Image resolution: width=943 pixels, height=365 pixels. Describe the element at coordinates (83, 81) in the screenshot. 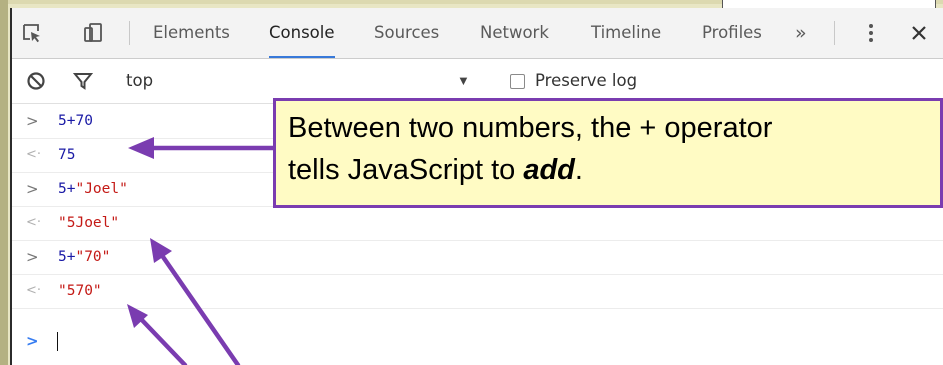

I see `filter-icon` at that location.